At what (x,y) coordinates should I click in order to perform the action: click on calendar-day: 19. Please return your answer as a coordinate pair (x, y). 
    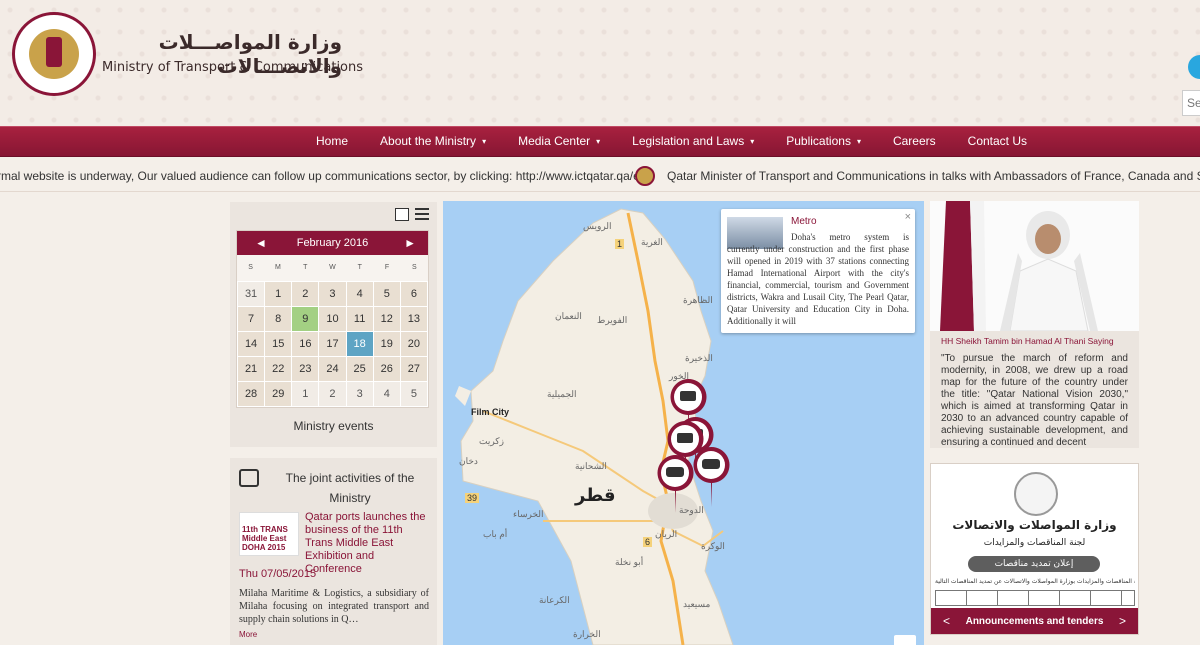
    Looking at the image, I should click on (386, 344).